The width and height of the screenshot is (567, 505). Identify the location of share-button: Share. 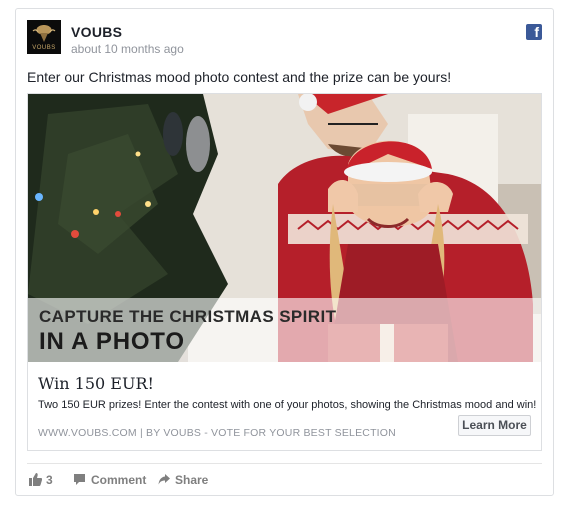
(188, 480).